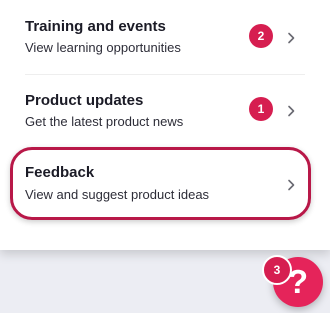  I want to click on menu-item-subtitle: View and suggest product ideas, so click(117, 194).